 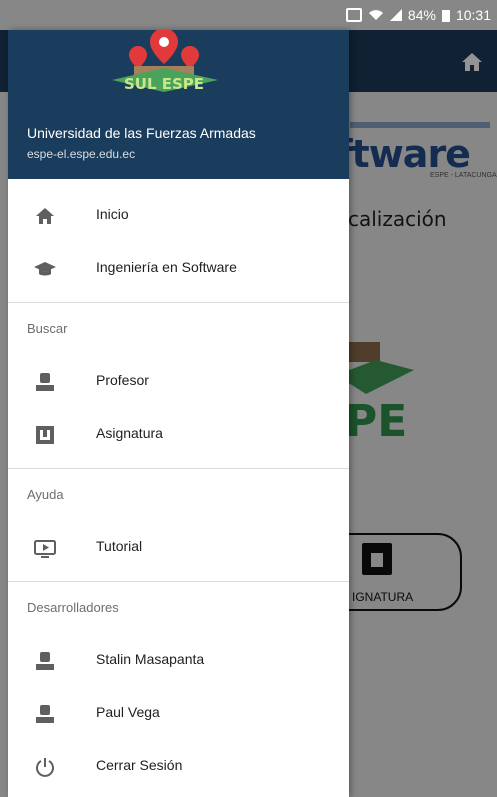 What do you see at coordinates (178, 713) in the screenshot?
I see `menu-item-paul-vega: Paul Vega` at bounding box center [178, 713].